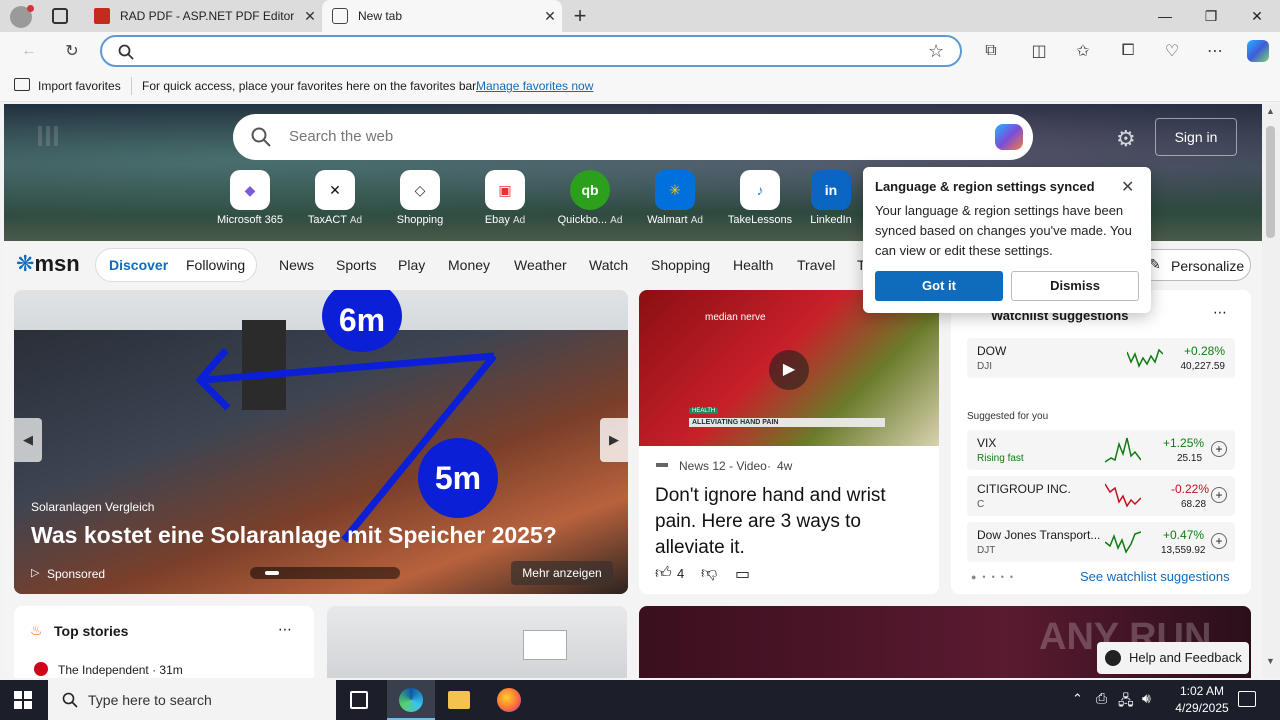 The image size is (1280, 720). What do you see at coordinates (1165, 16) in the screenshot?
I see `minimize-button: —` at bounding box center [1165, 16].